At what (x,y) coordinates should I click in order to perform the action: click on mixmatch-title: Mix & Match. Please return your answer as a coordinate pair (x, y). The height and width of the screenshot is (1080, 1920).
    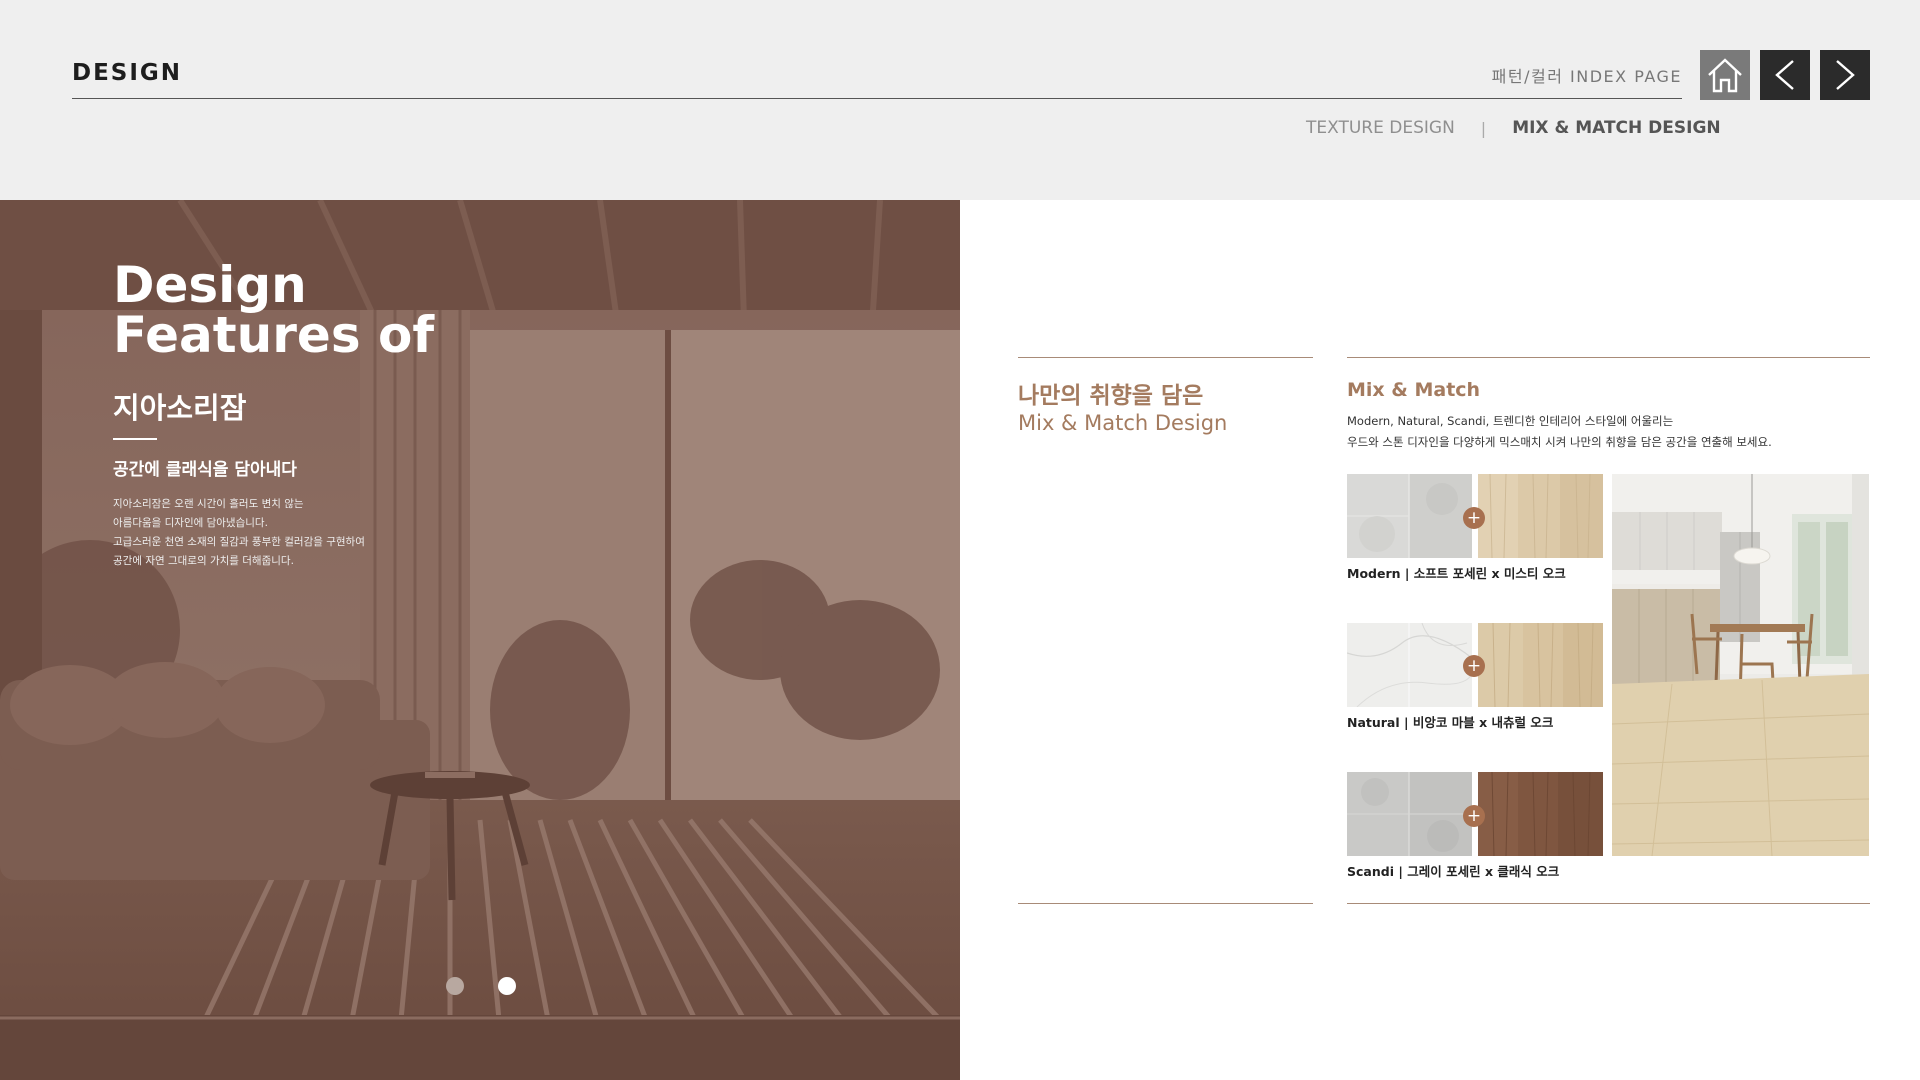
    Looking at the image, I should click on (1414, 390).